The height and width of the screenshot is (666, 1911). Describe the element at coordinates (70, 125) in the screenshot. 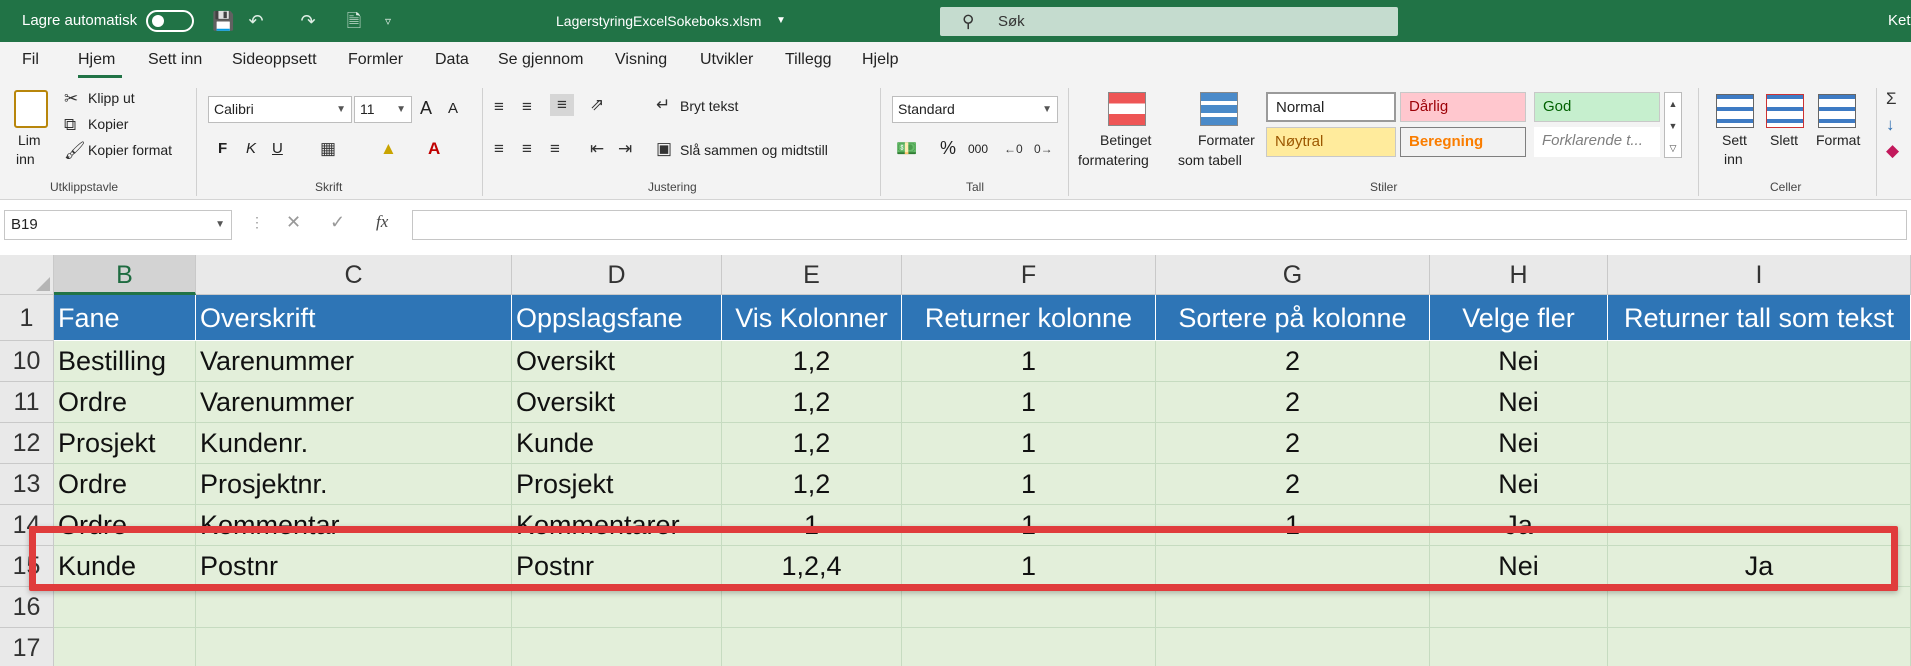

I see `copy-icon: ⧉` at that location.